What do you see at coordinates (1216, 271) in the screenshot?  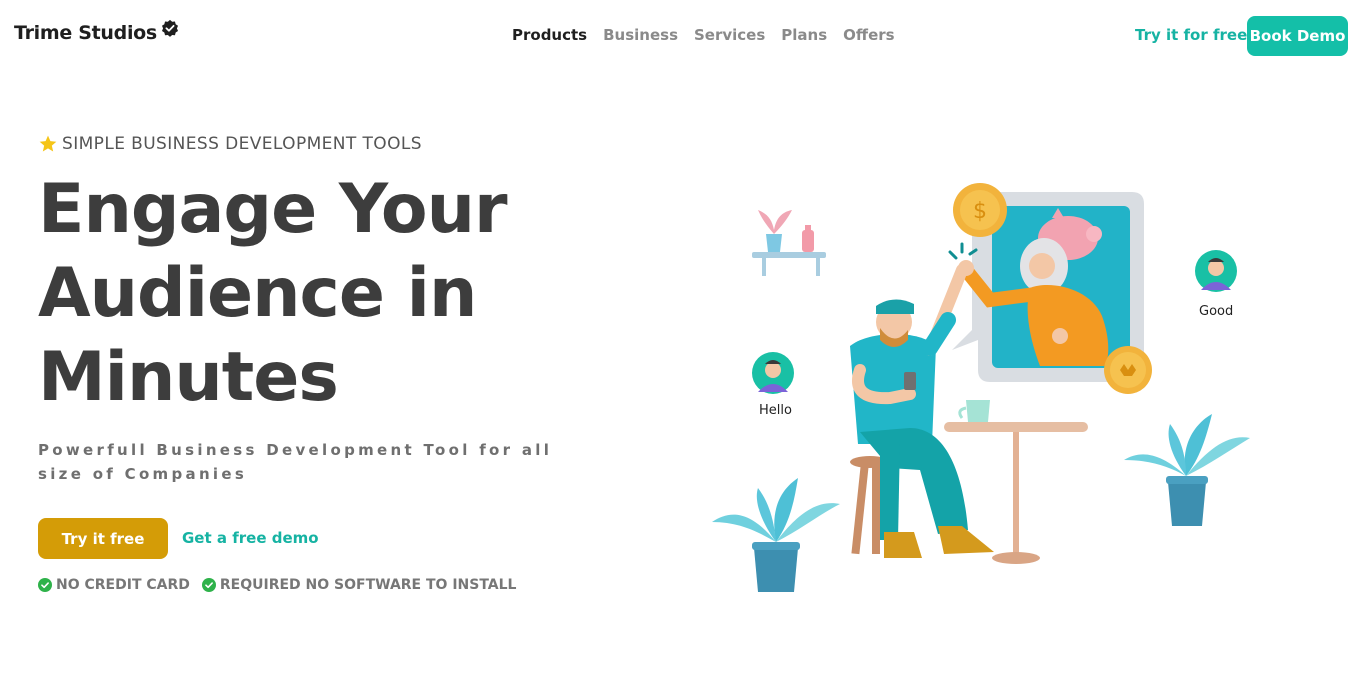 I see `avatar-good` at bounding box center [1216, 271].